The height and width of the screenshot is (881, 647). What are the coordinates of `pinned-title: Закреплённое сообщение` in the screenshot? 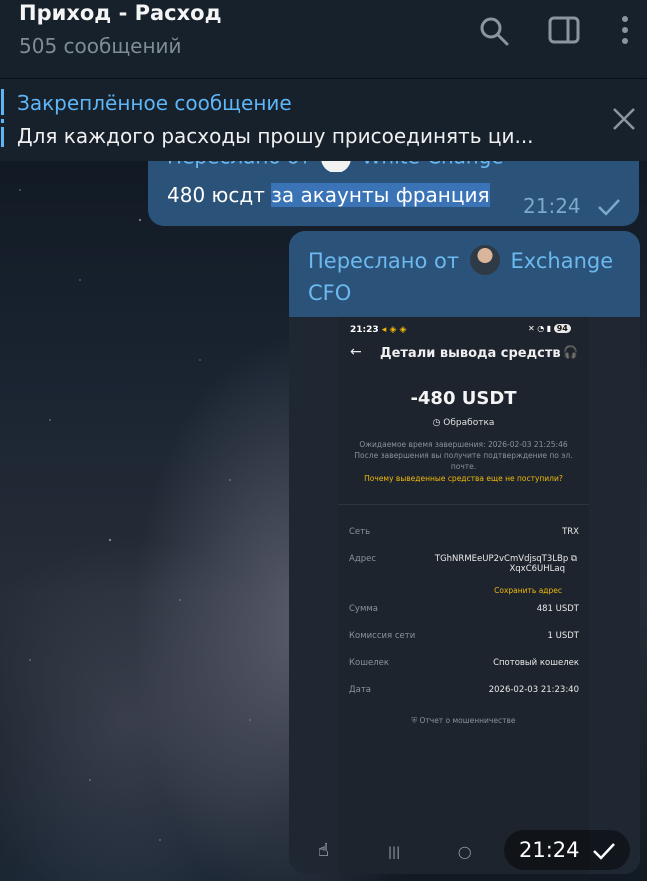 It's located at (154, 103).